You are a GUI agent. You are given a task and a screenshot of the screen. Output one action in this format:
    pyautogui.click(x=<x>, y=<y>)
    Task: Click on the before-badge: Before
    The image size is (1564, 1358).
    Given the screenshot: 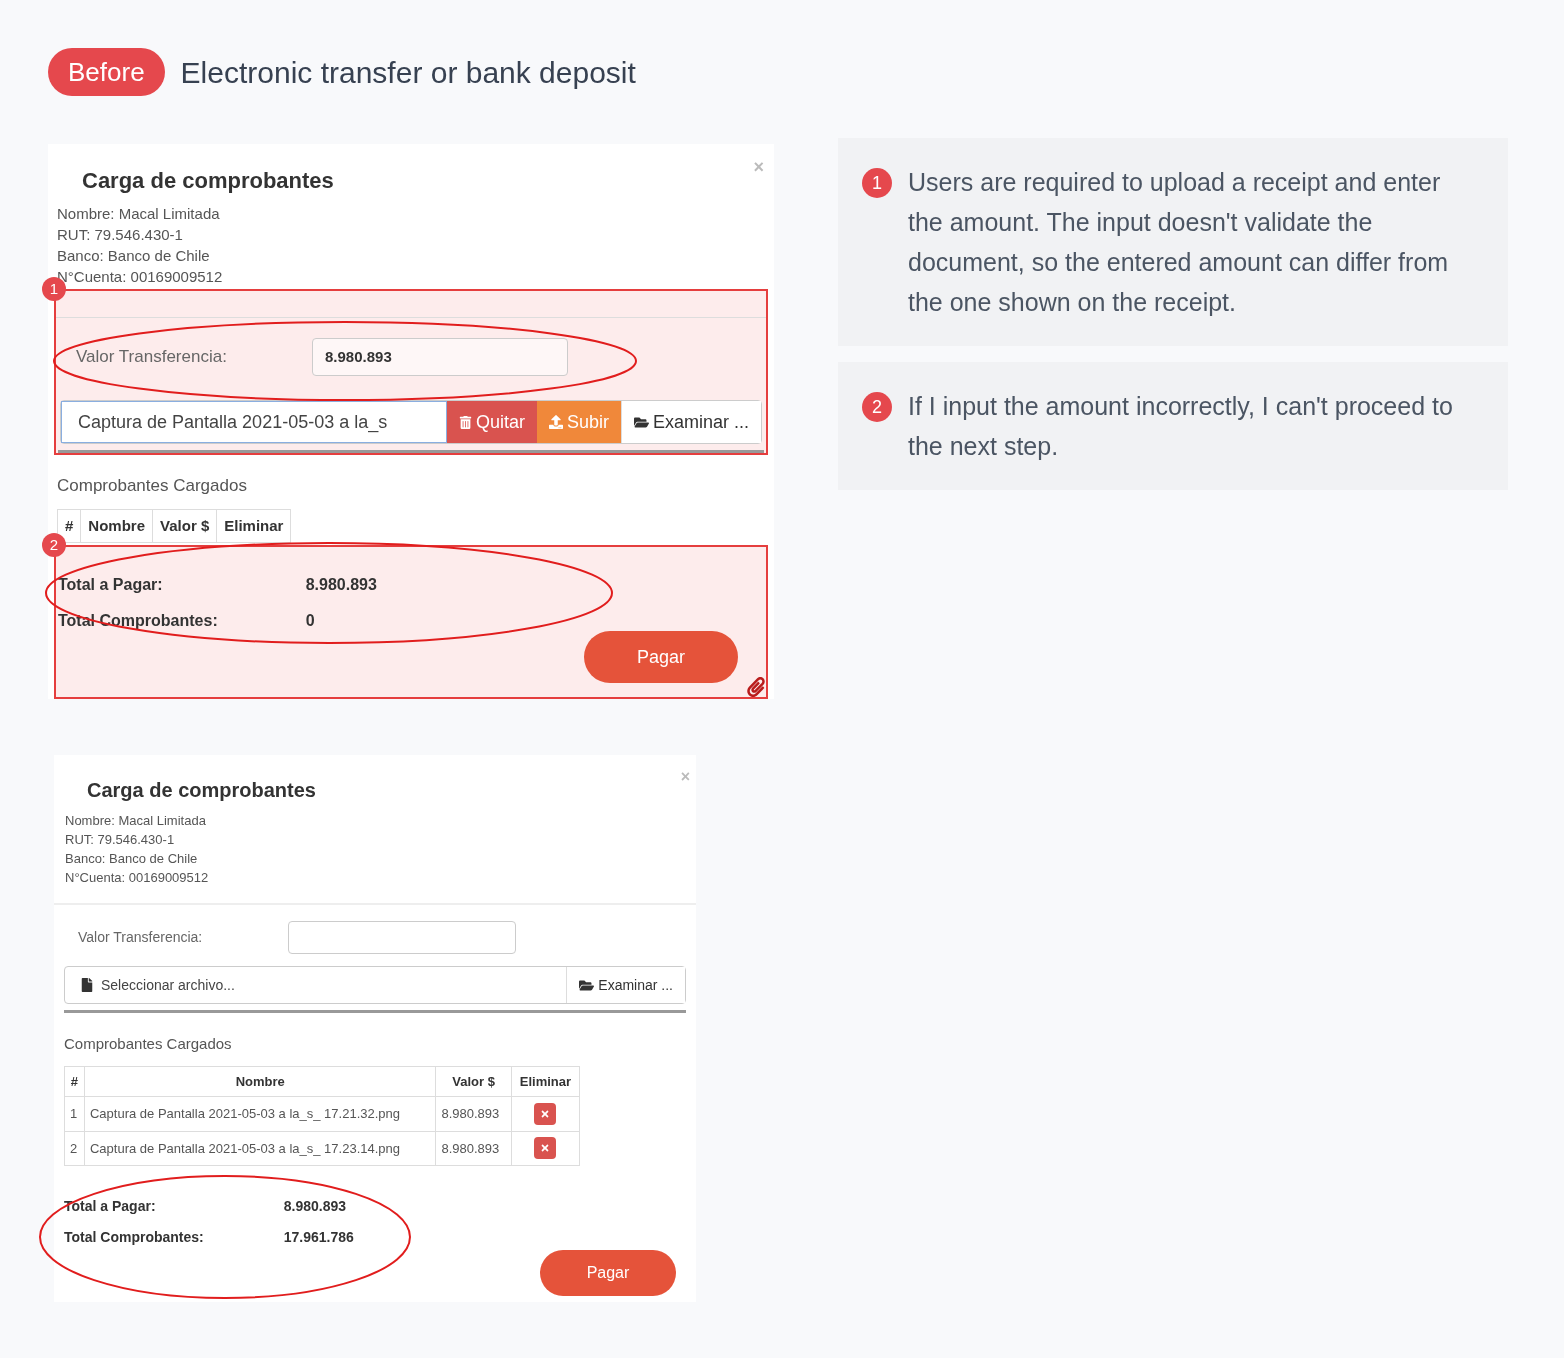 What is the action you would take?
    pyautogui.click(x=106, y=72)
    